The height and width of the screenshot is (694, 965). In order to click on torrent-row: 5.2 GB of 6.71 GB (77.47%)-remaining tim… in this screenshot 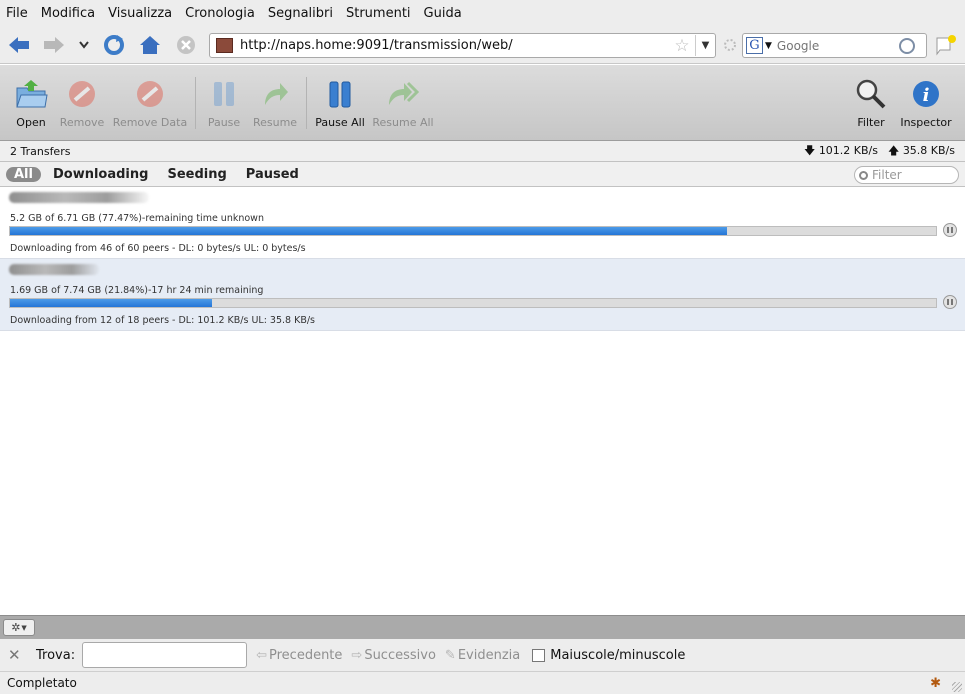, I will do `click(482, 223)`.